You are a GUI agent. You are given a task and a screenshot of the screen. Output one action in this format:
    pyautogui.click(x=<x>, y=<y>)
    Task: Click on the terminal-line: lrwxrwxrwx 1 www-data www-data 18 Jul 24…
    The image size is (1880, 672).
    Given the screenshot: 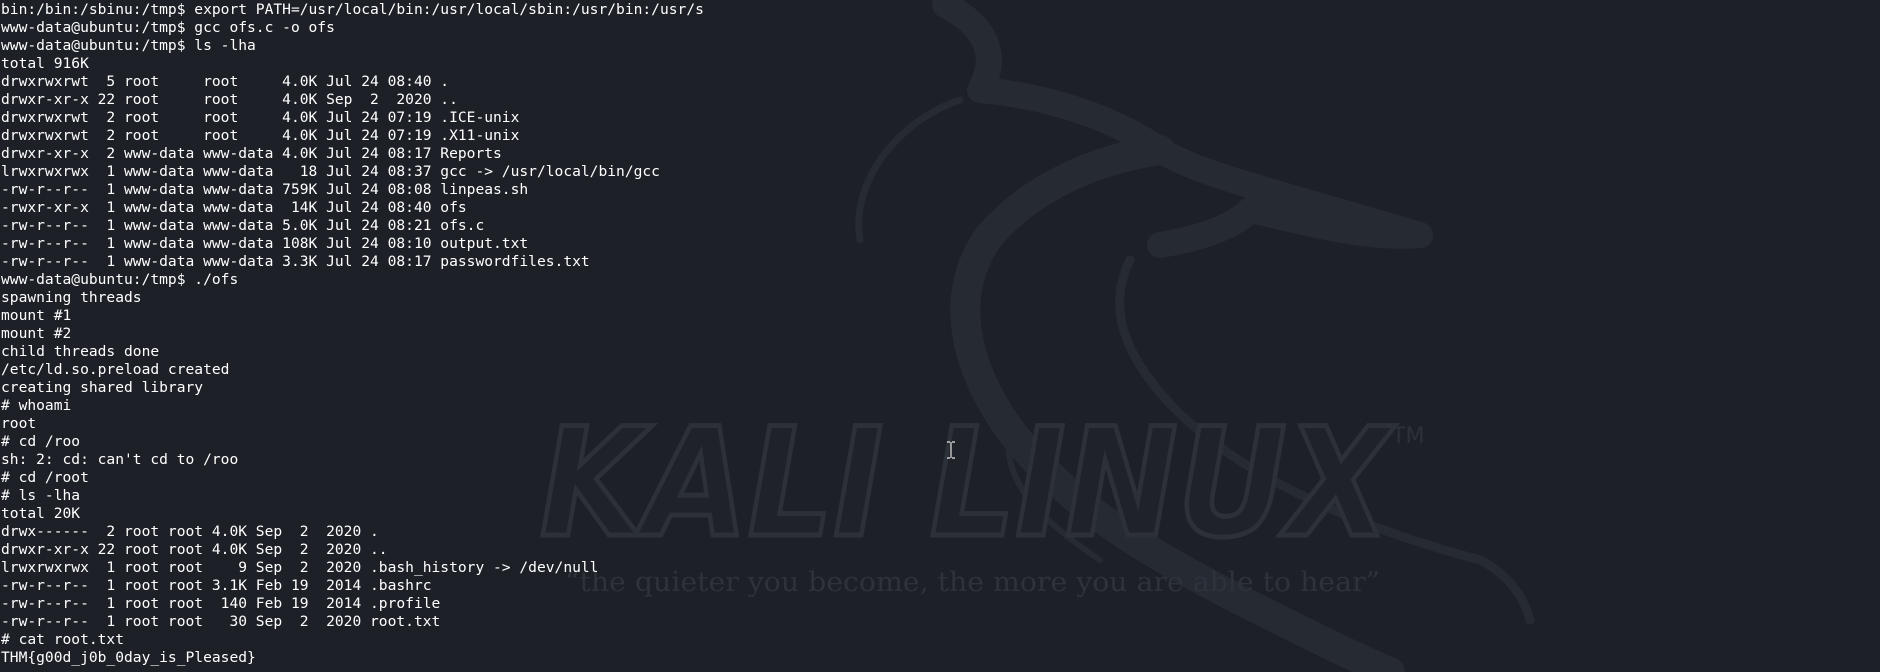 What is the action you would take?
    pyautogui.click(x=330, y=171)
    